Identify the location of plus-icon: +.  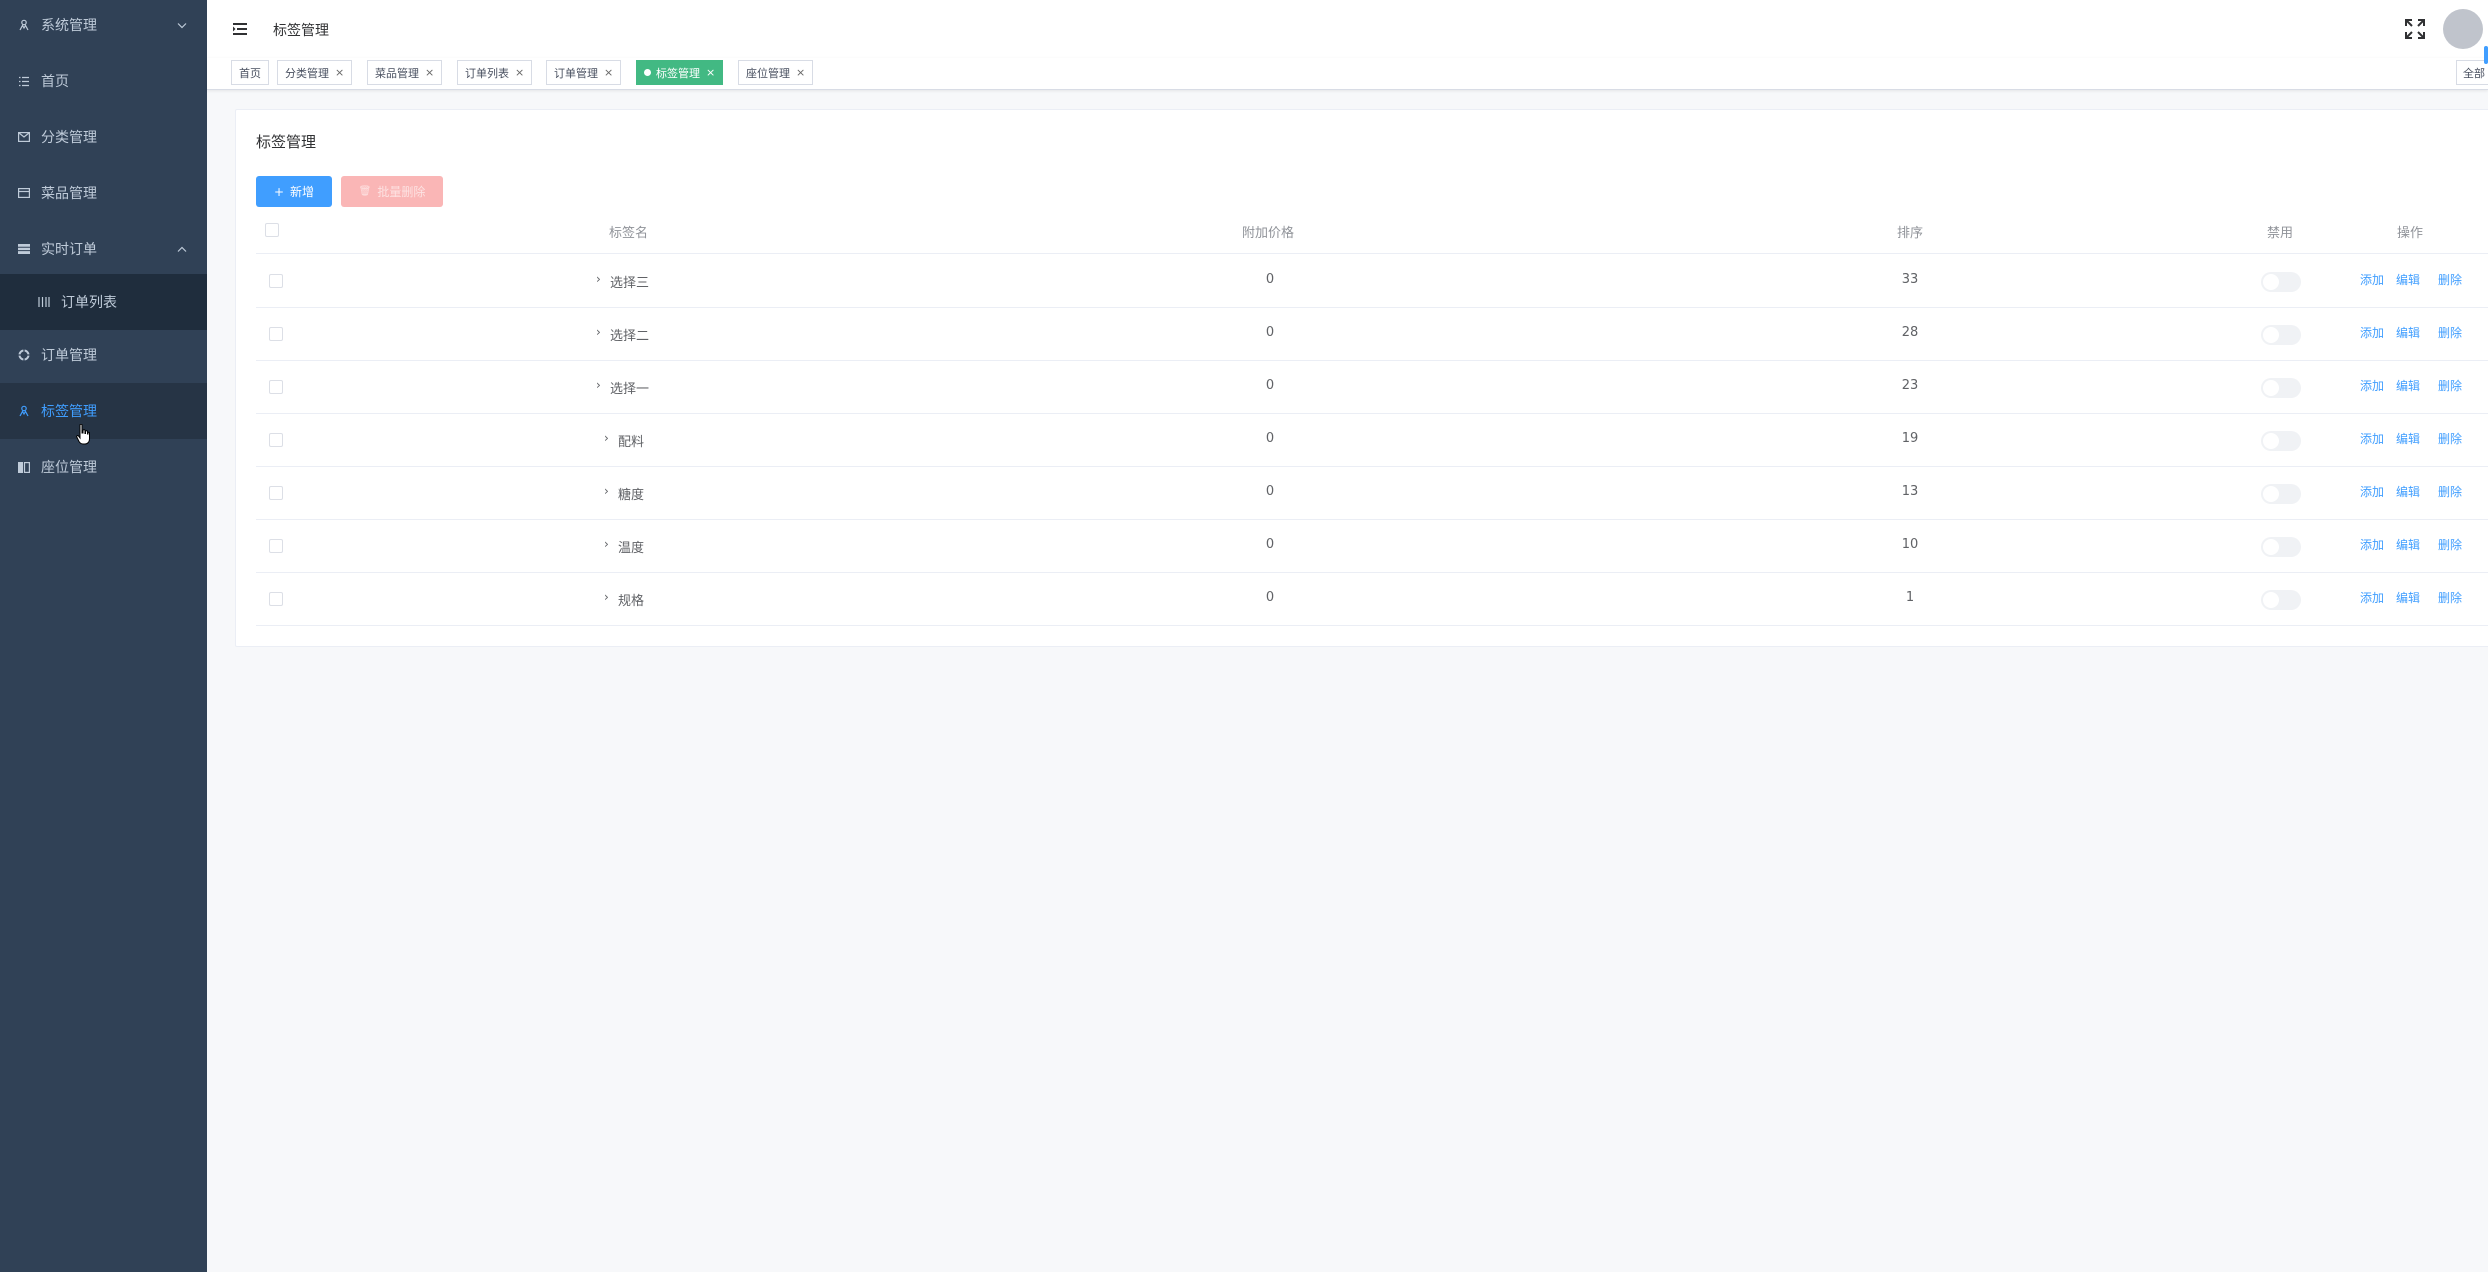
(279, 191).